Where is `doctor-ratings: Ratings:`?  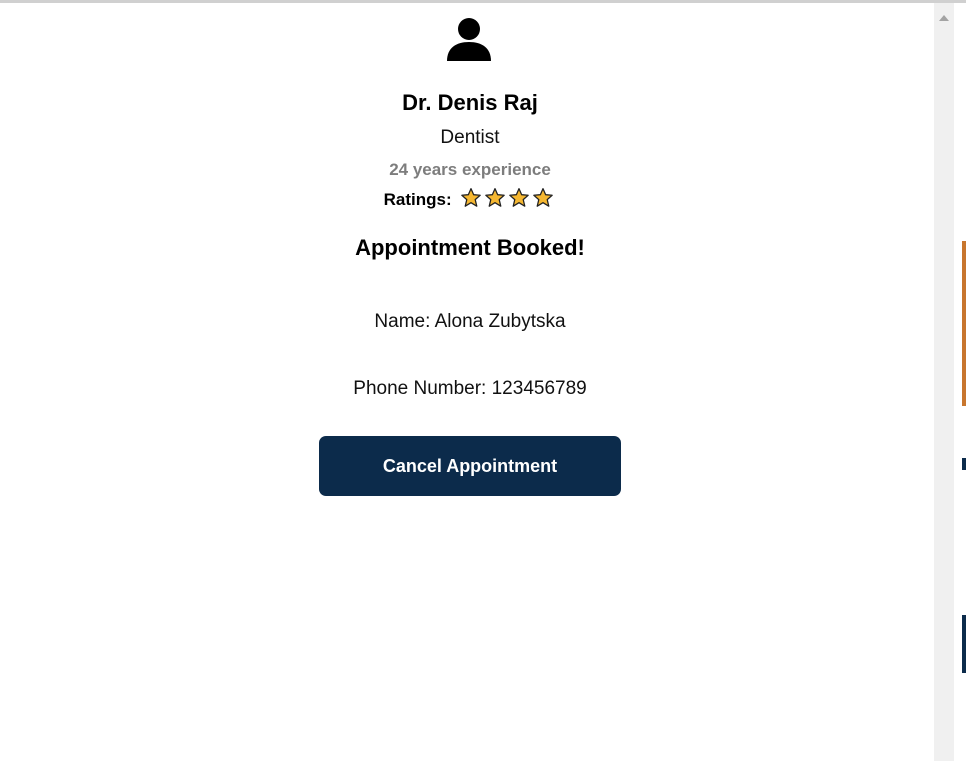
doctor-ratings: Ratings: is located at coordinates (470, 200).